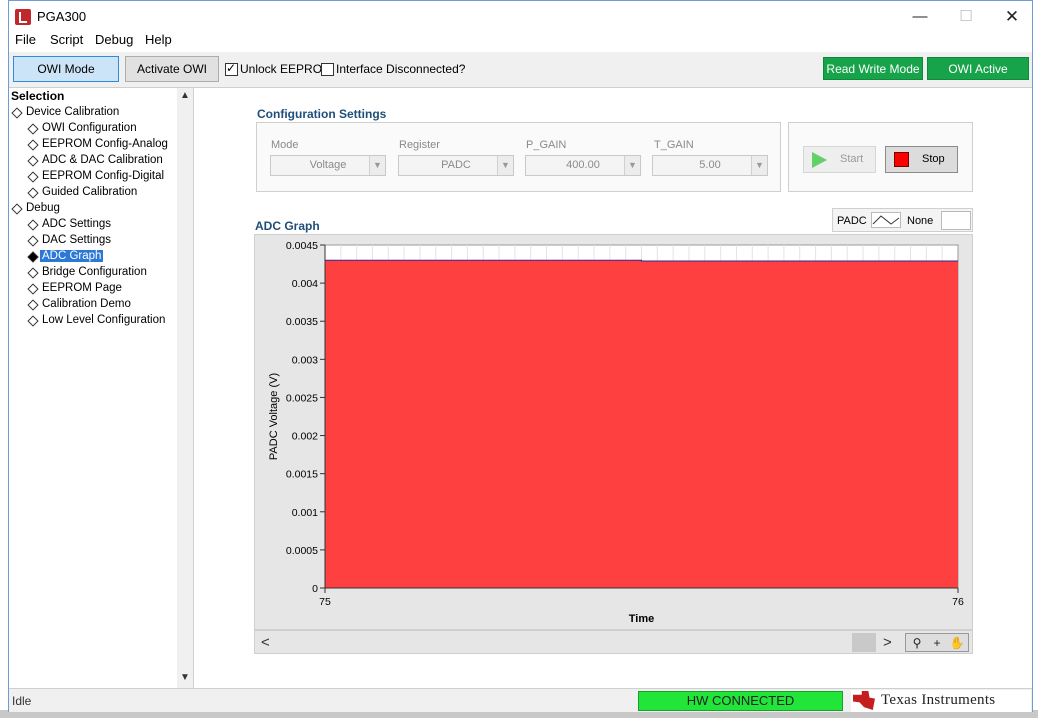 The width and height of the screenshot is (1038, 718). Describe the element at coordinates (158, 39) in the screenshot. I see `menu-help: Help` at that location.